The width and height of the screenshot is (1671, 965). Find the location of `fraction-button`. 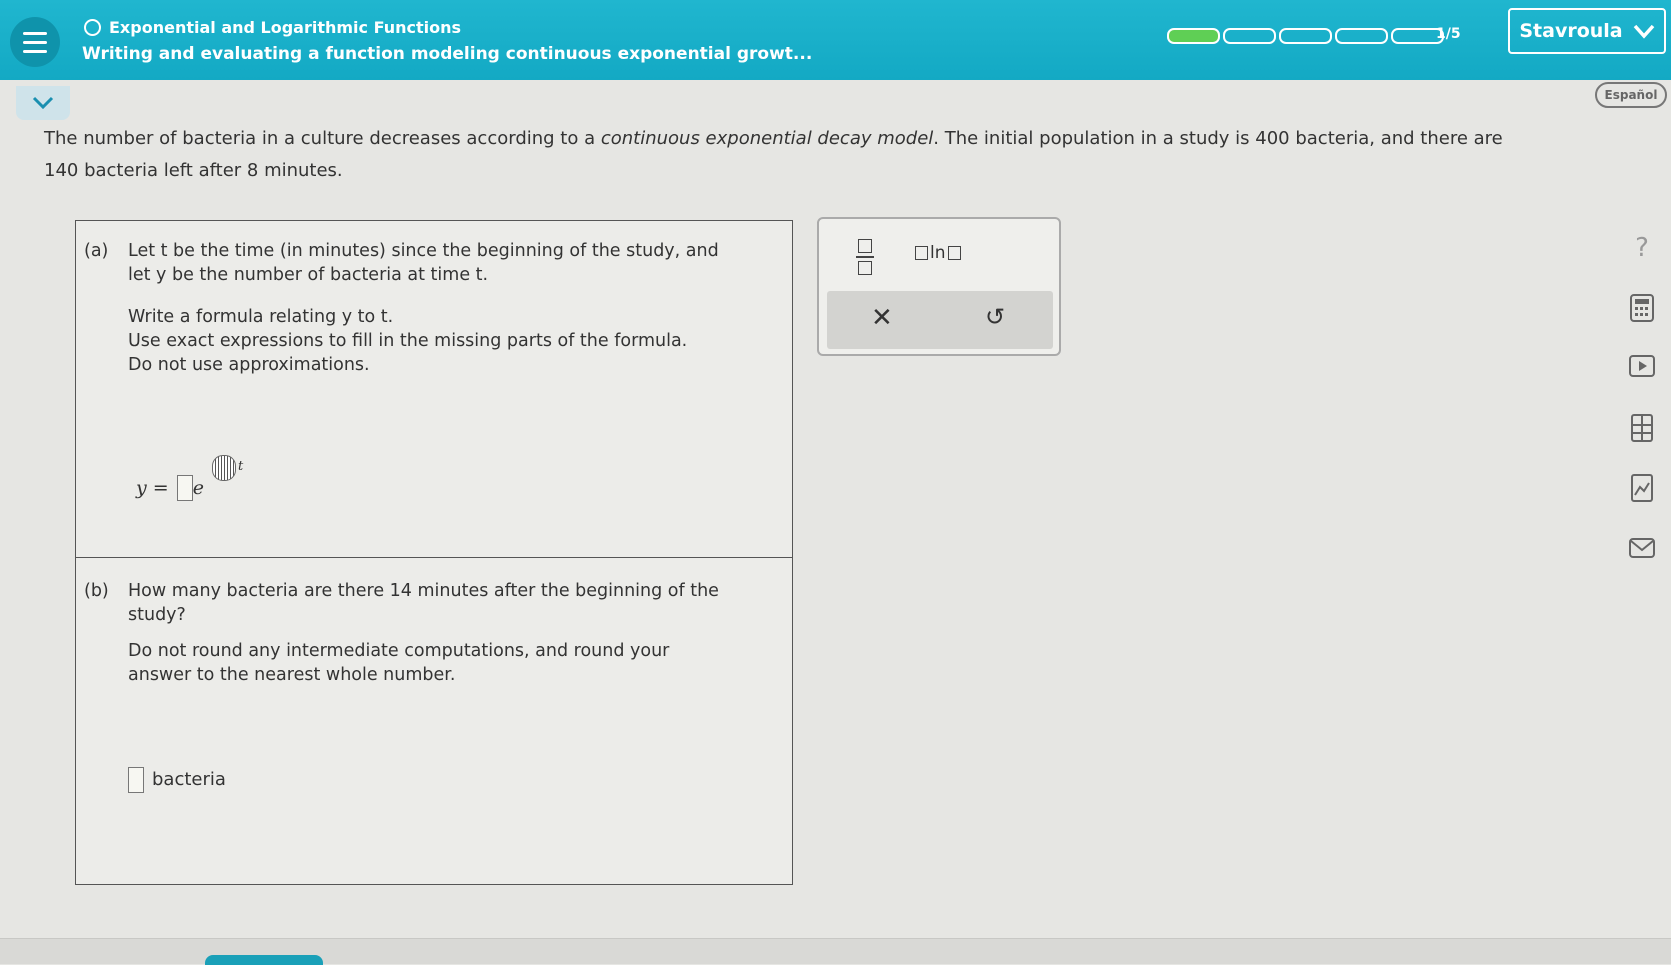

fraction-button is located at coordinates (865, 257).